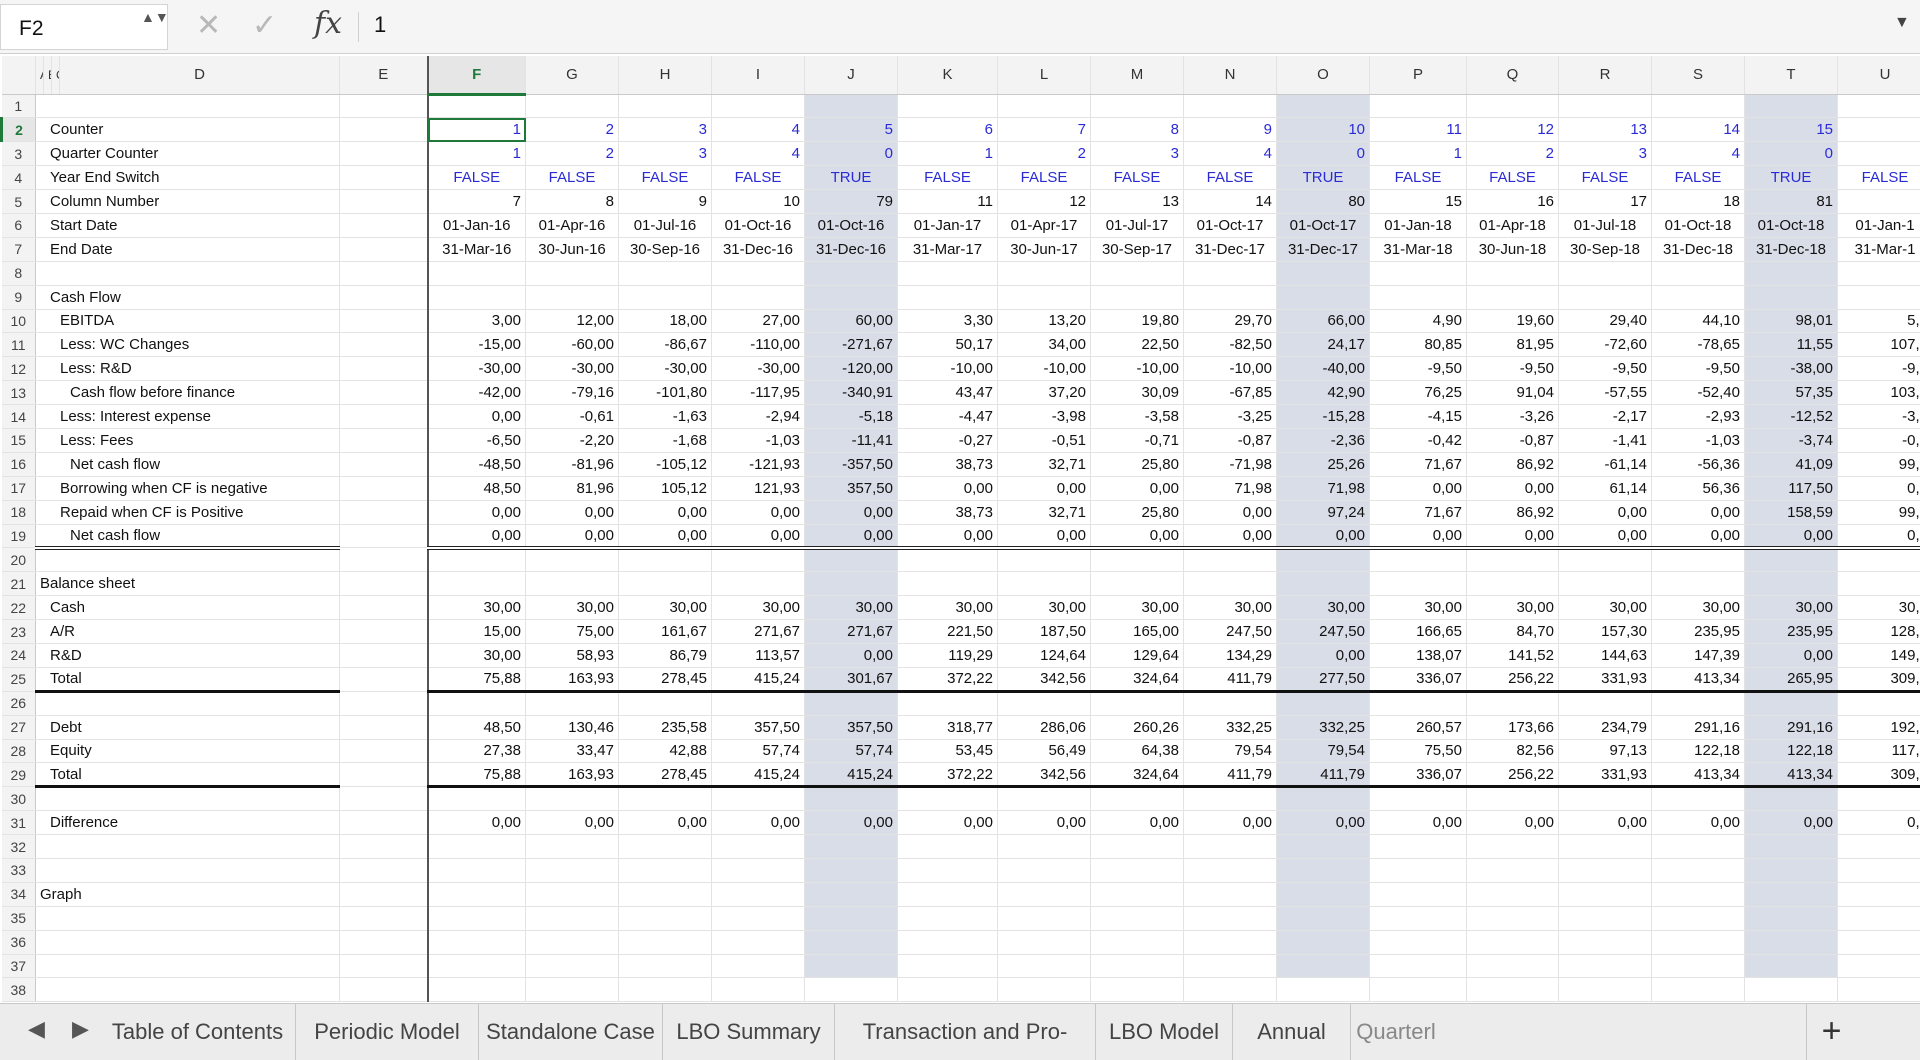  What do you see at coordinates (476, 321) in the screenshot?
I see `cell-f10: 3,00` at bounding box center [476, 321].